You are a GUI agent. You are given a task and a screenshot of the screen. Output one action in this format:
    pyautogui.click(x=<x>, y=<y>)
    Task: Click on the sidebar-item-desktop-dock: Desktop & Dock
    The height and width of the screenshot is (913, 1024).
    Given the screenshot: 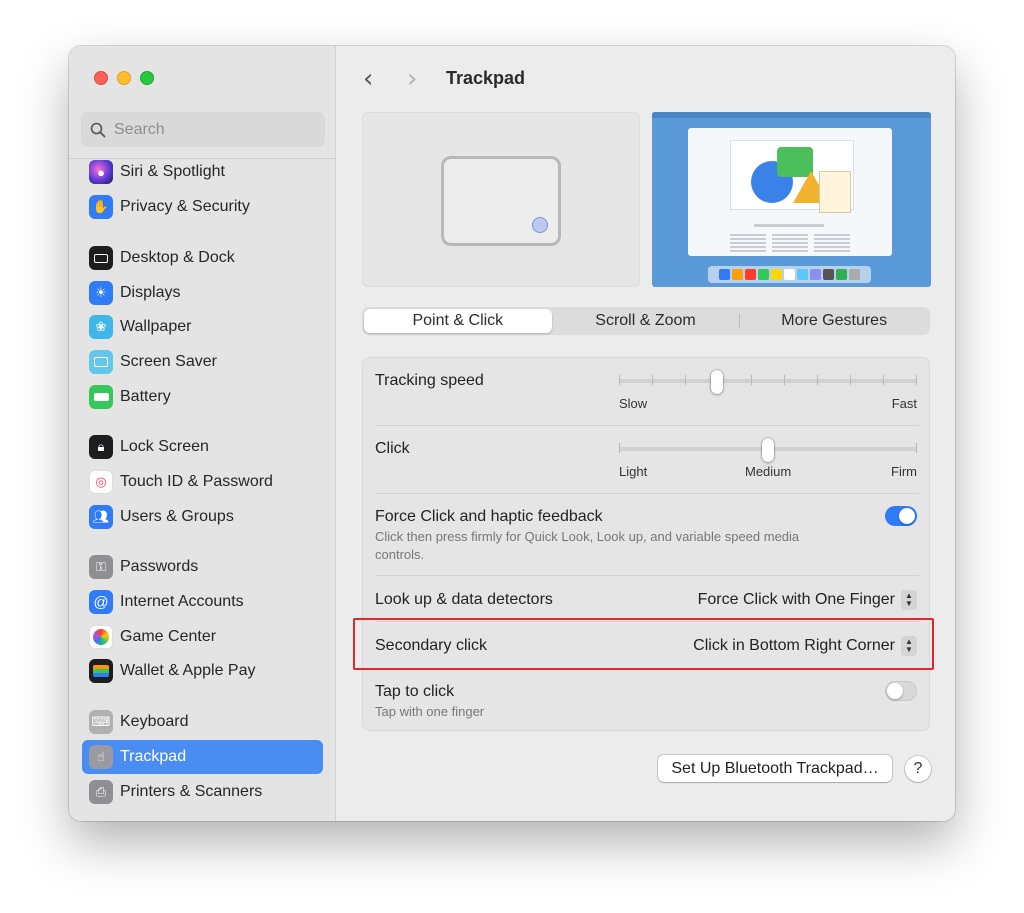 What is the action you would take?
    pyautogui.click(x=202, y=258)
    